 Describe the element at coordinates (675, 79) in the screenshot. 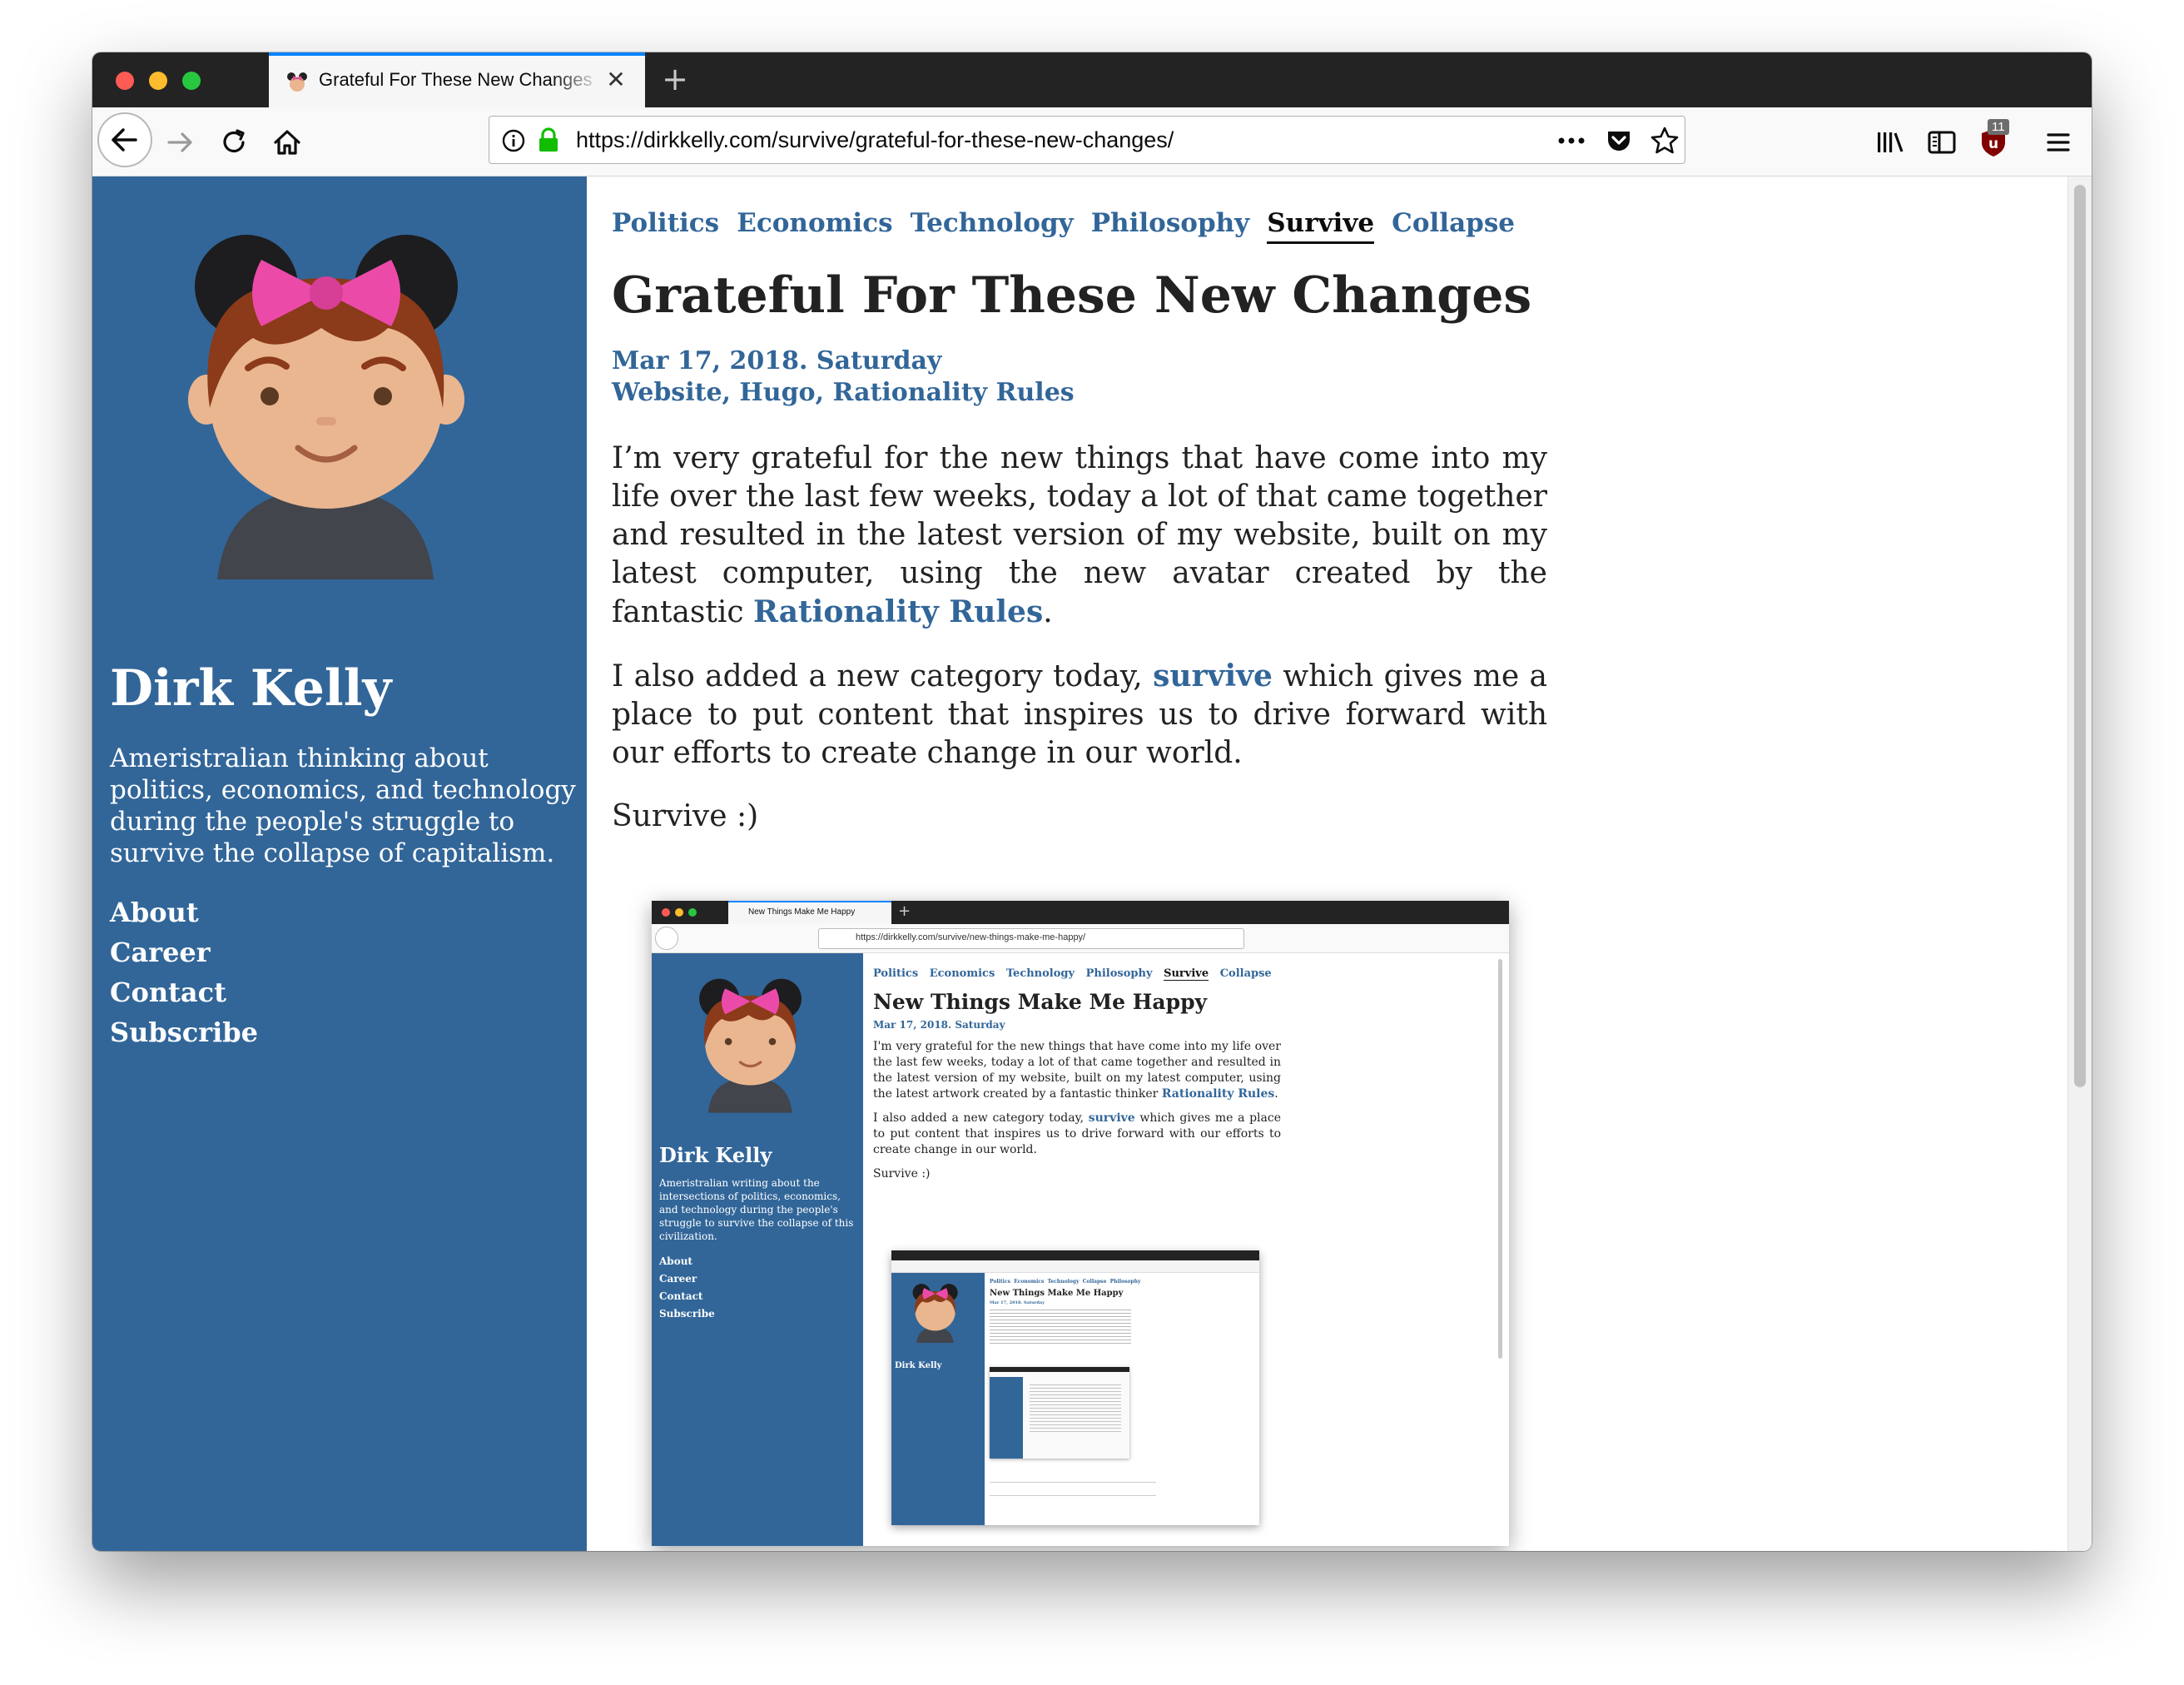

I see `new-tab-button: +` at that location.